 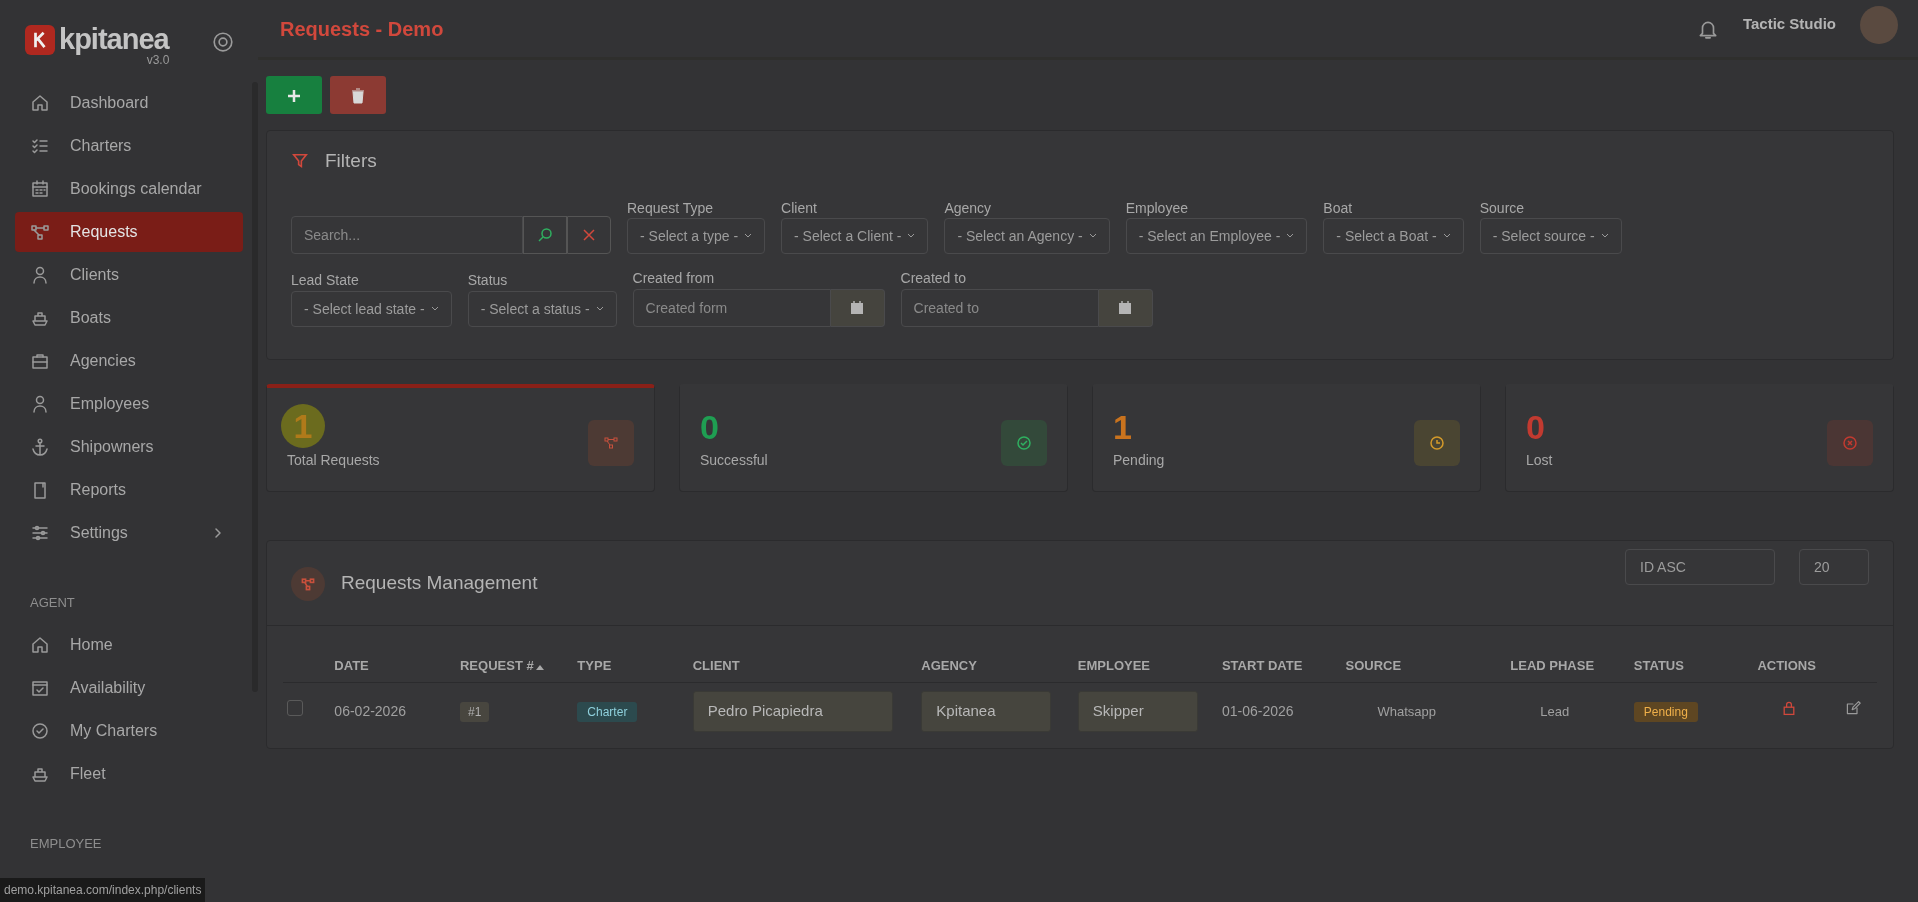 I want to click on stat-value: 1, so click(x=1122, y=427).